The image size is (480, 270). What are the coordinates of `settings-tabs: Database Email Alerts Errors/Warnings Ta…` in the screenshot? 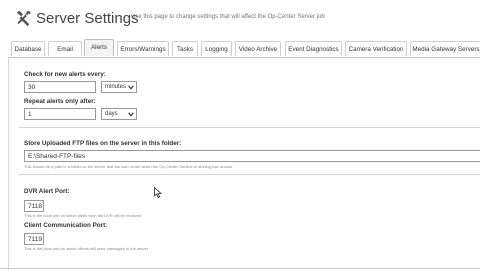 It's located at (244, 48).